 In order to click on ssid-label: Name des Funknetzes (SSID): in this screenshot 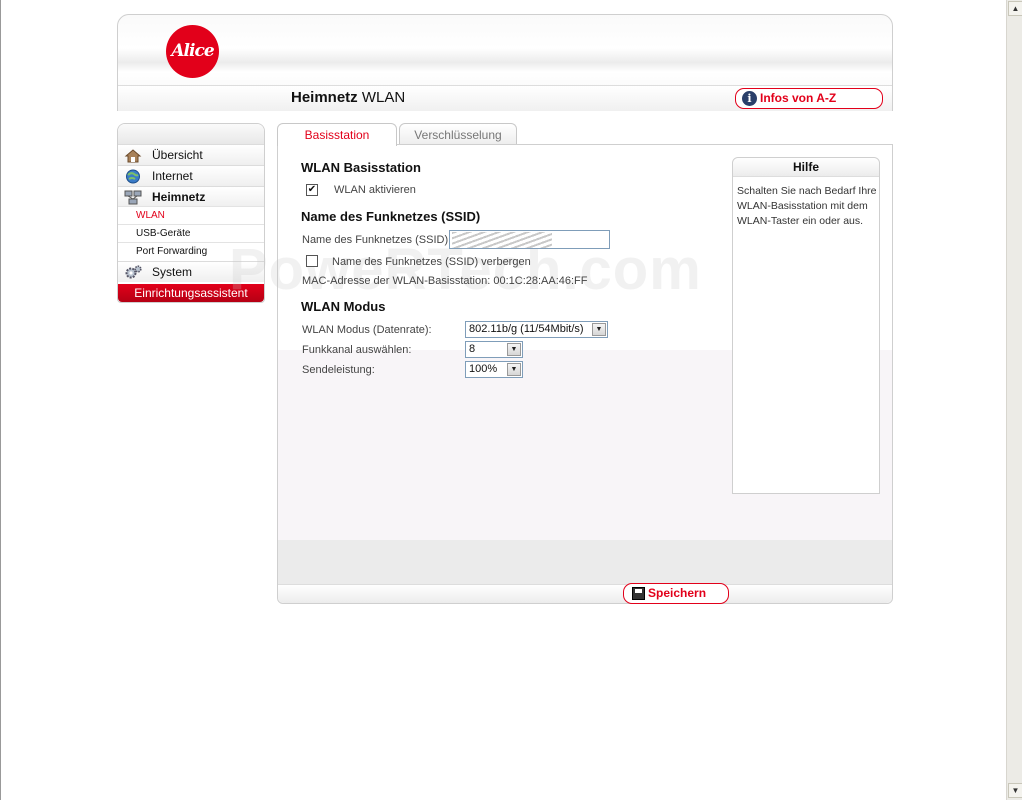, I will do `click(377, 240)`.